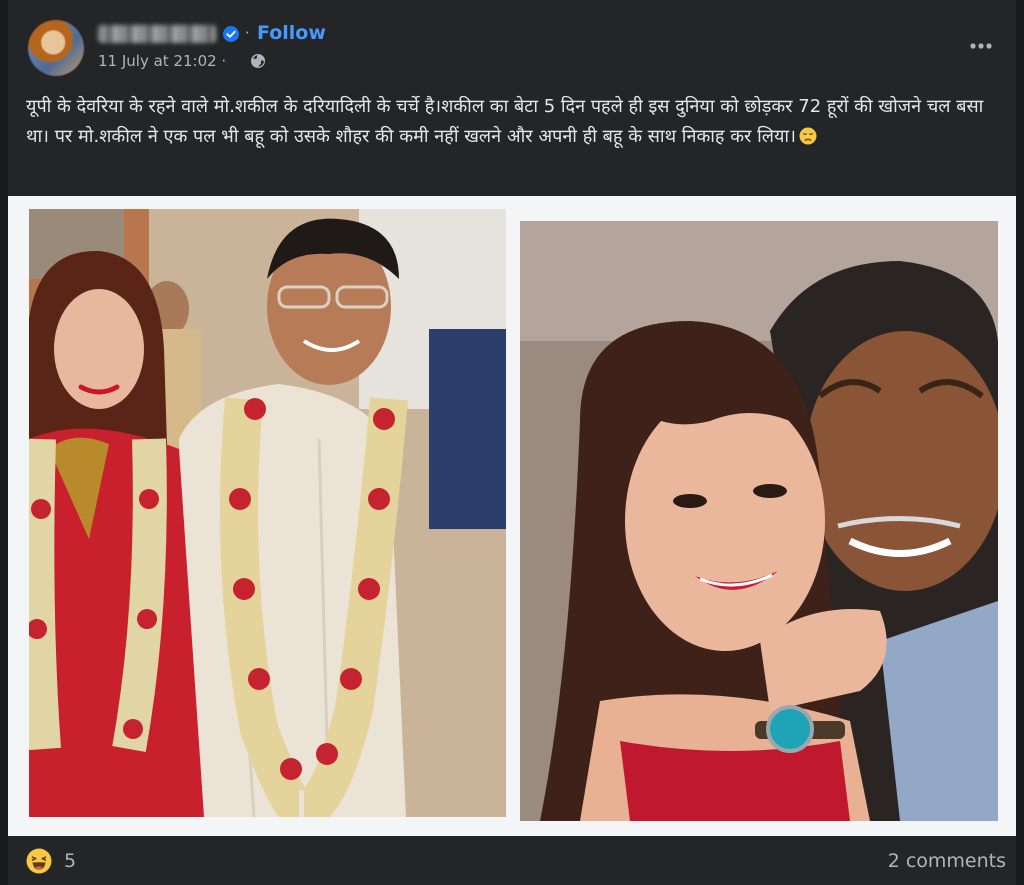  I want to click on author-name-blurred, so click(157, 34).